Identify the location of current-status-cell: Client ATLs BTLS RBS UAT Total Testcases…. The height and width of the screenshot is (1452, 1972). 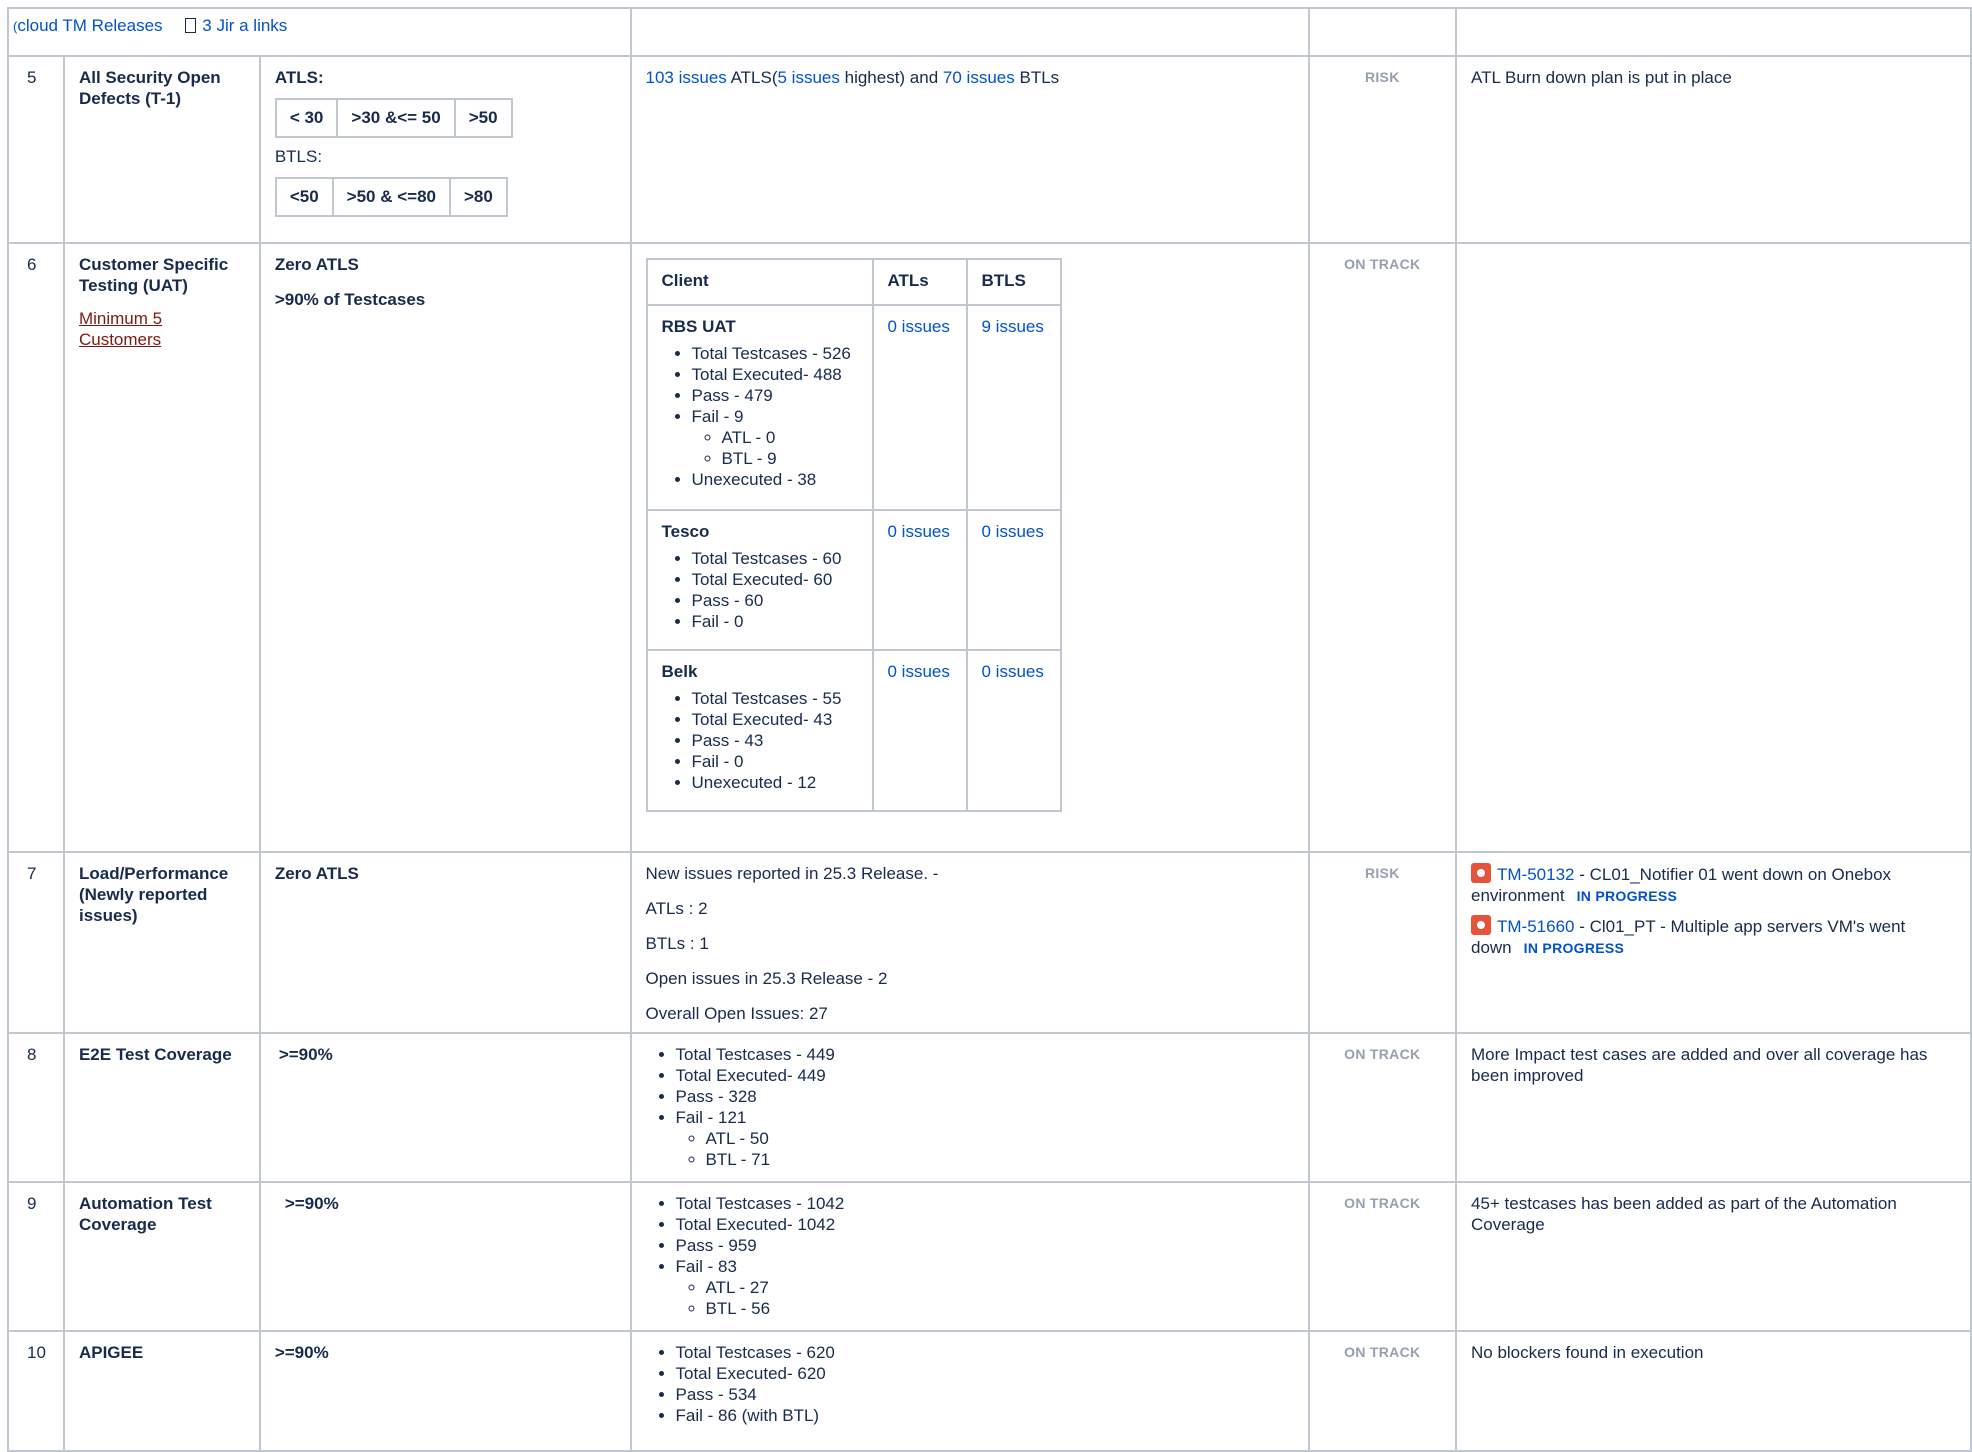
(969, 547).